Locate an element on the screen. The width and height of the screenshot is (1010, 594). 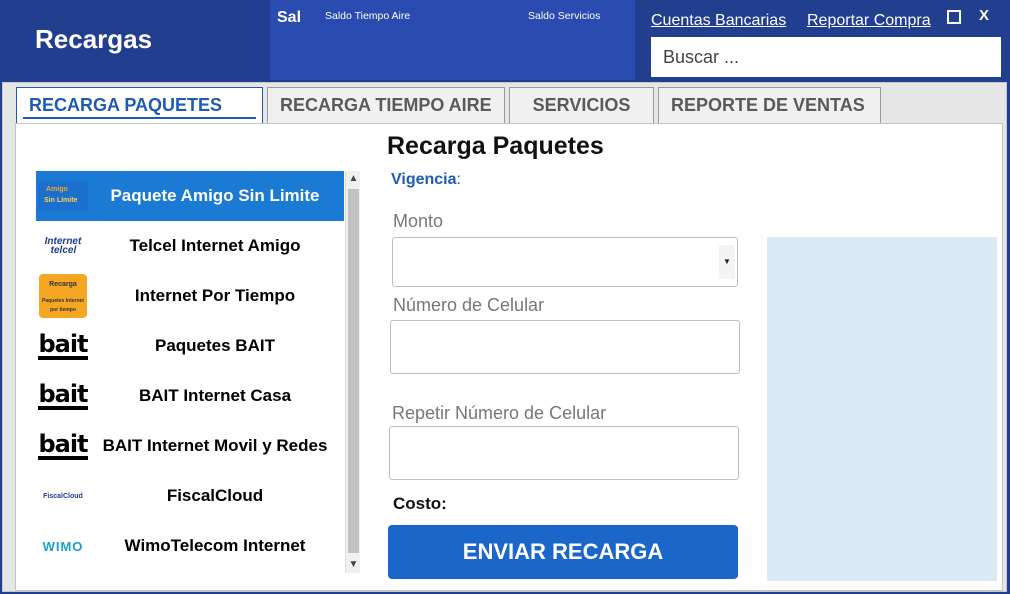
saldo-tiempo-aire-label: Saldo Tiempo Aire is located at coordinates (368, 16).